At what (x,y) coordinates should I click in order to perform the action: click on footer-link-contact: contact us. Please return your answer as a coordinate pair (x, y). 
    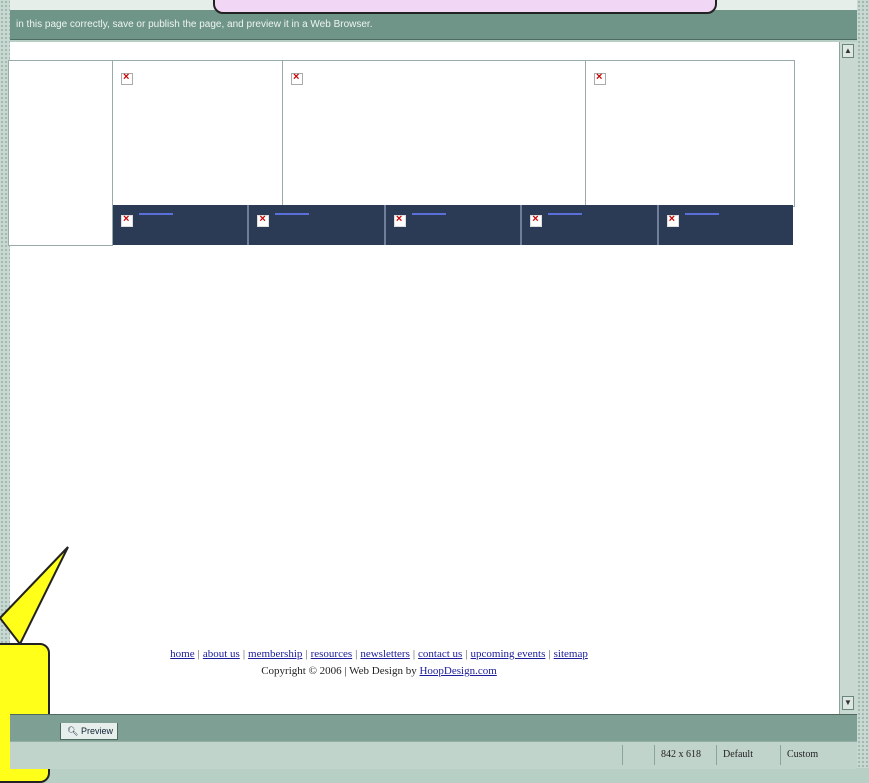
    Looking at the image, I should click on (440, 654).